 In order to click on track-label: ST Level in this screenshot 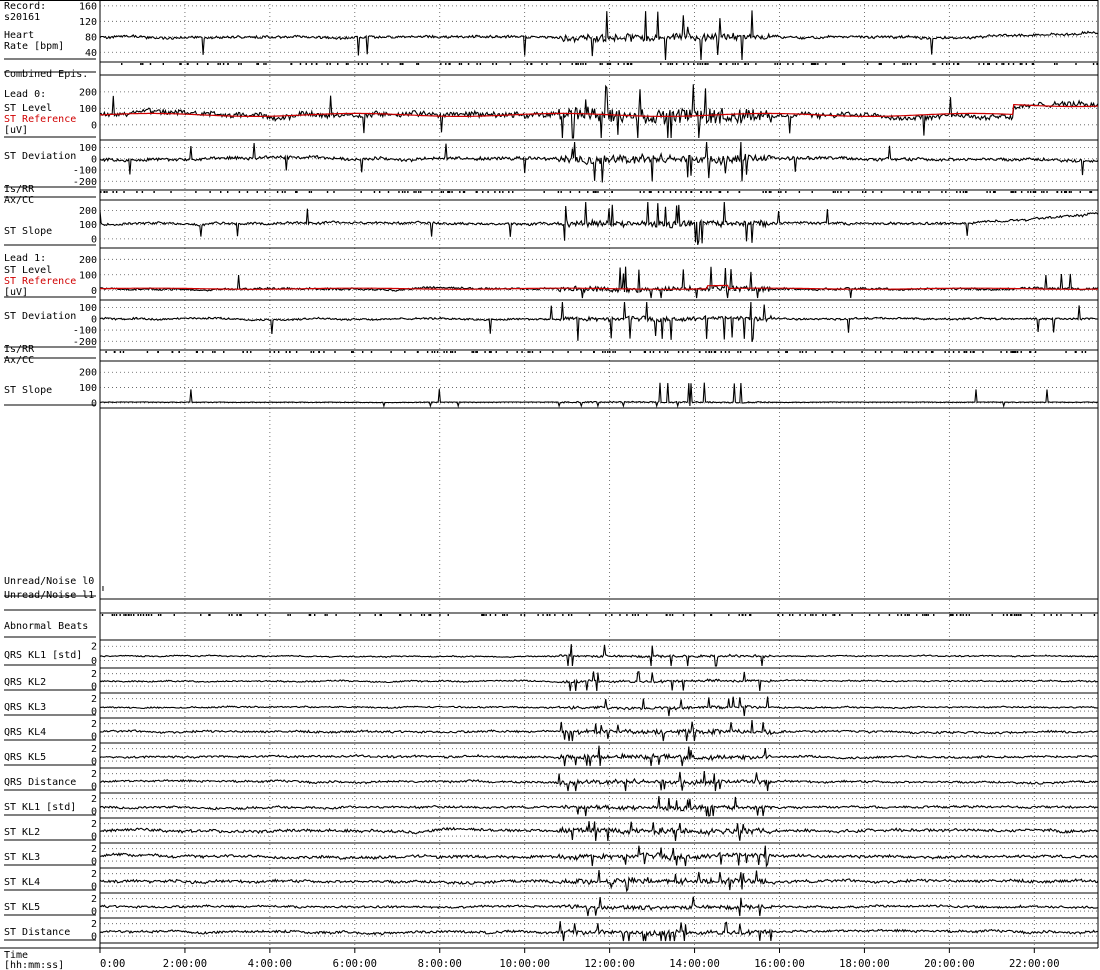, I will do `click(28, 108)`.